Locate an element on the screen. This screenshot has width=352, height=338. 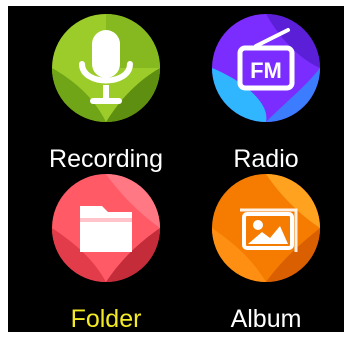
app-radio-label: Radio is located at coordinates (266, 159).